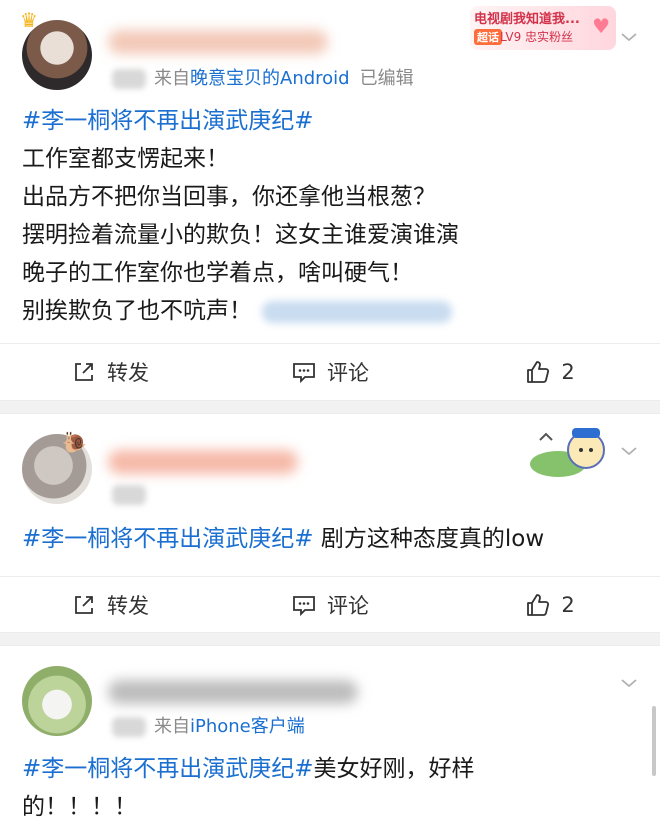 The width and height of the screenshot is (660, 829). Describe the element at coordinates (79, 807) in the screenshot. I see `content-text: 的！！！！` at that location.